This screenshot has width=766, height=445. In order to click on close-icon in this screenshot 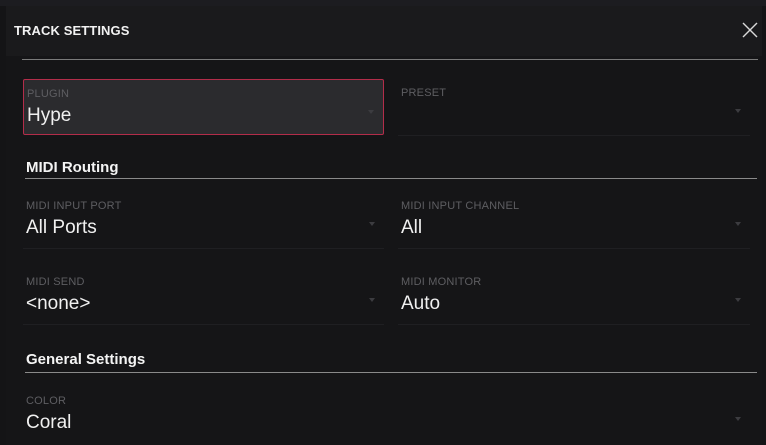, I will do `click(750, 30)`.